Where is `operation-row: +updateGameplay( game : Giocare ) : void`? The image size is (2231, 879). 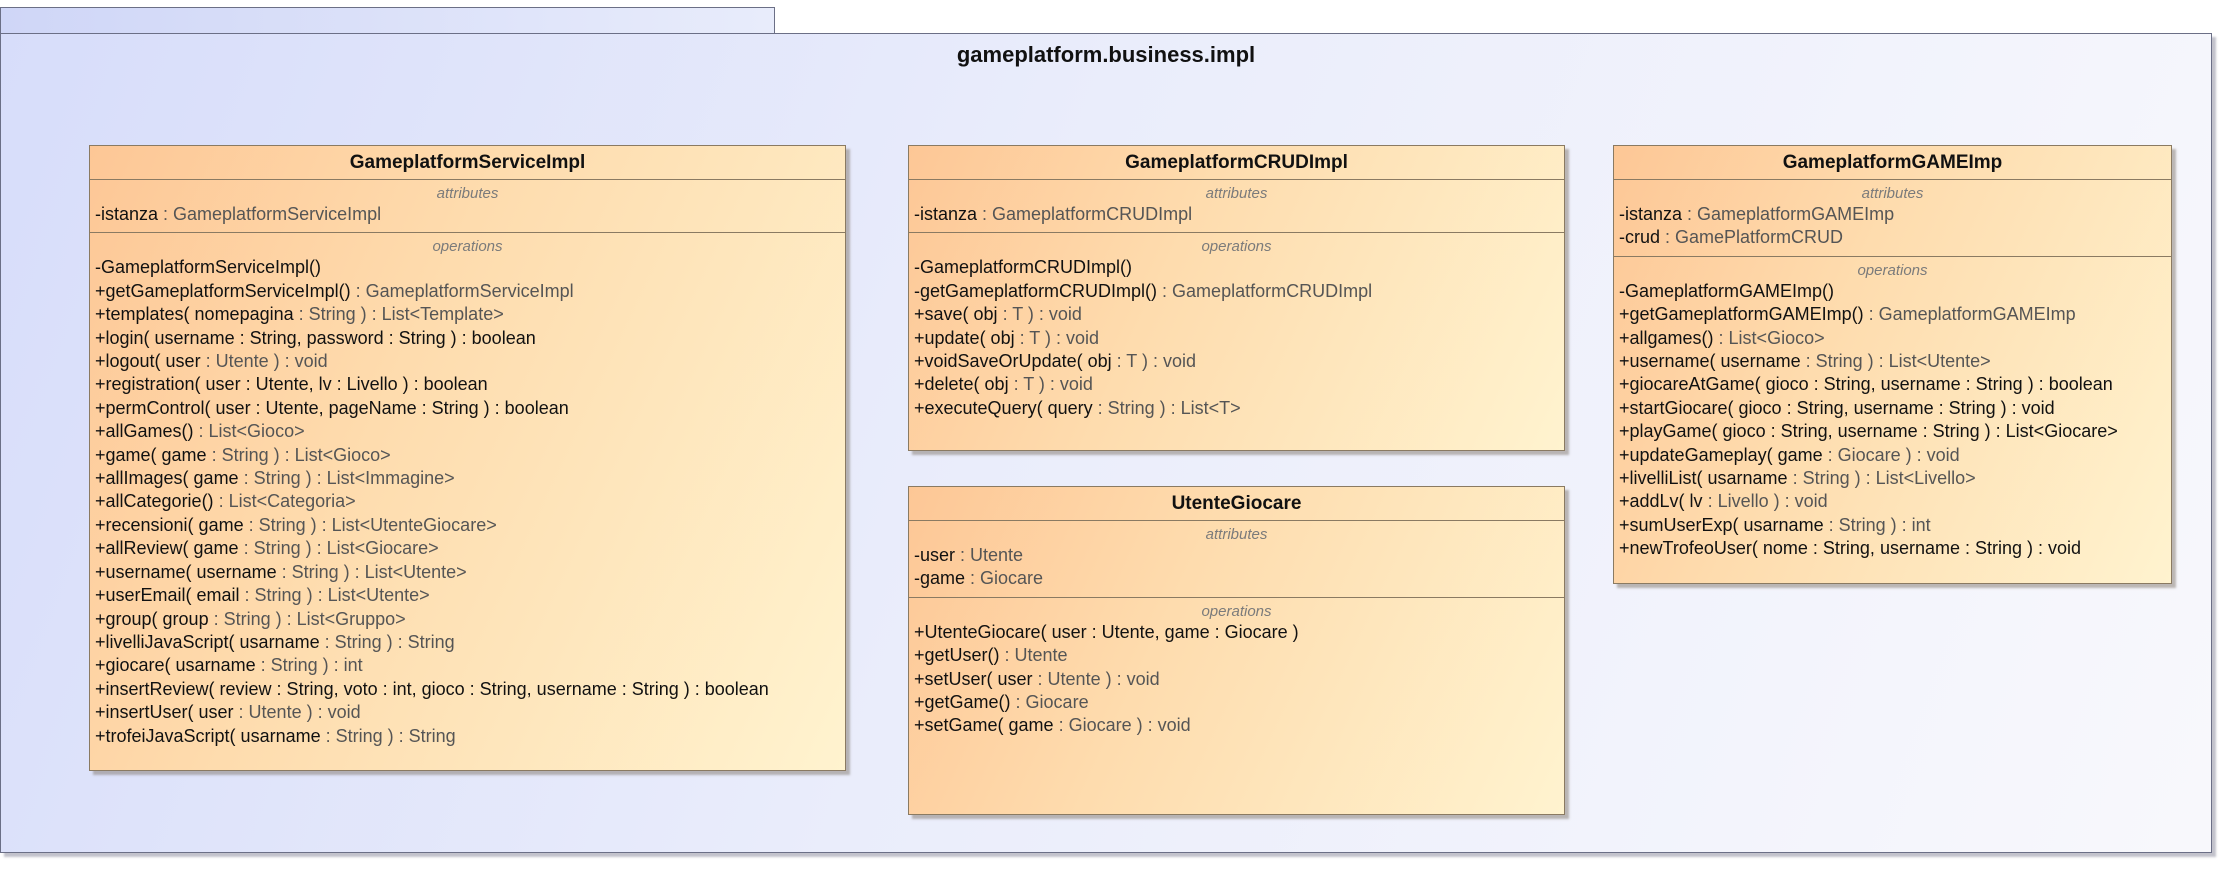 operation-row: +updateGameplay( game : Giocare ) : void is located at coordinates (1892, 455).